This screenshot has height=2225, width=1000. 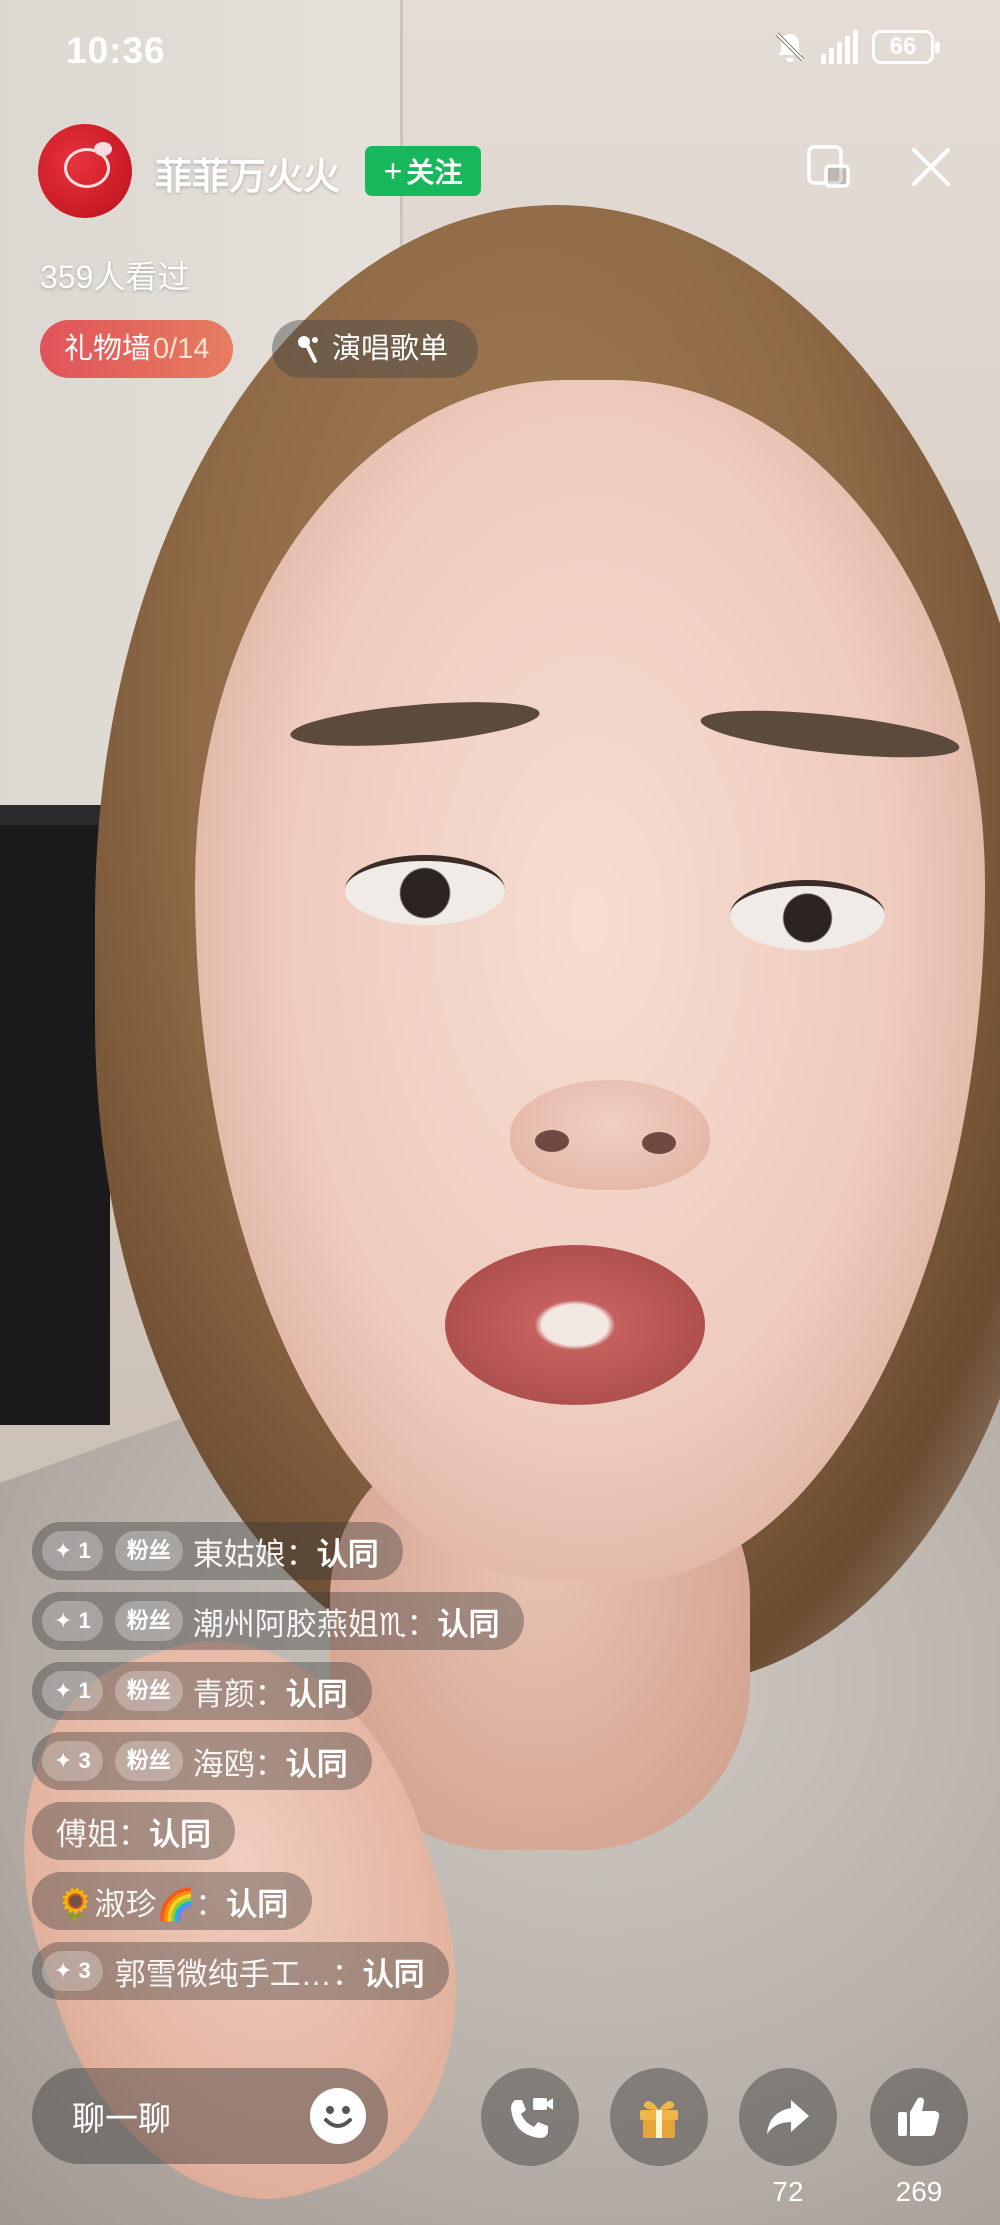 I want to click on comment-item: ✦ 3 粉丝 海鸥： 认同, so click(x=202, y=1761).